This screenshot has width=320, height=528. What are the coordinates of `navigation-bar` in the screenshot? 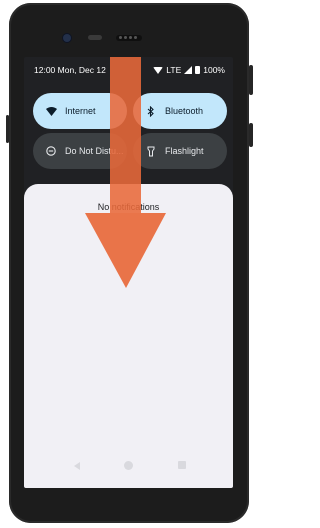 It's located at (128, 466).